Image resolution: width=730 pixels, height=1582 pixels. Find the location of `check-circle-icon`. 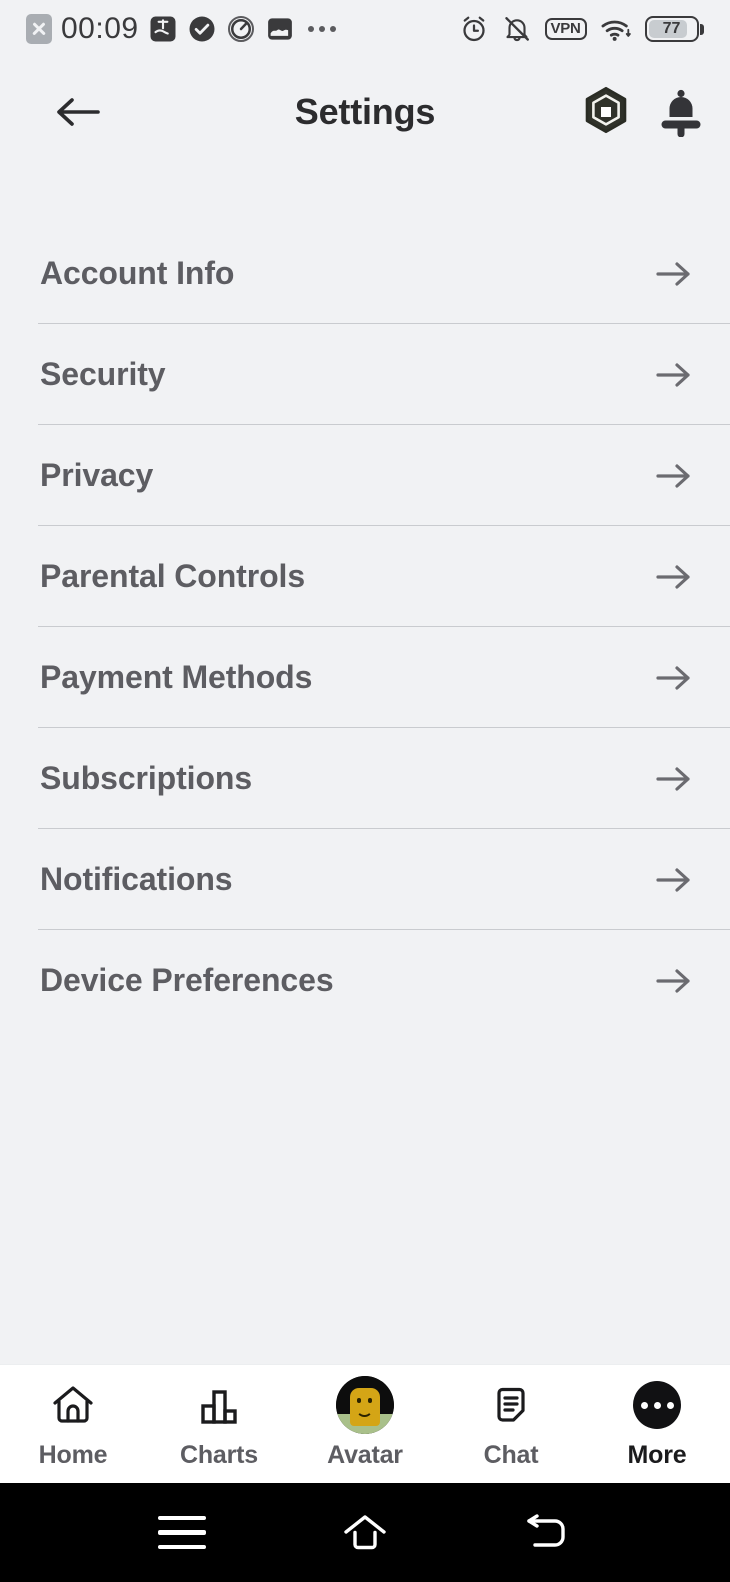

check-circle-icon is located at coordinates (202, 29).